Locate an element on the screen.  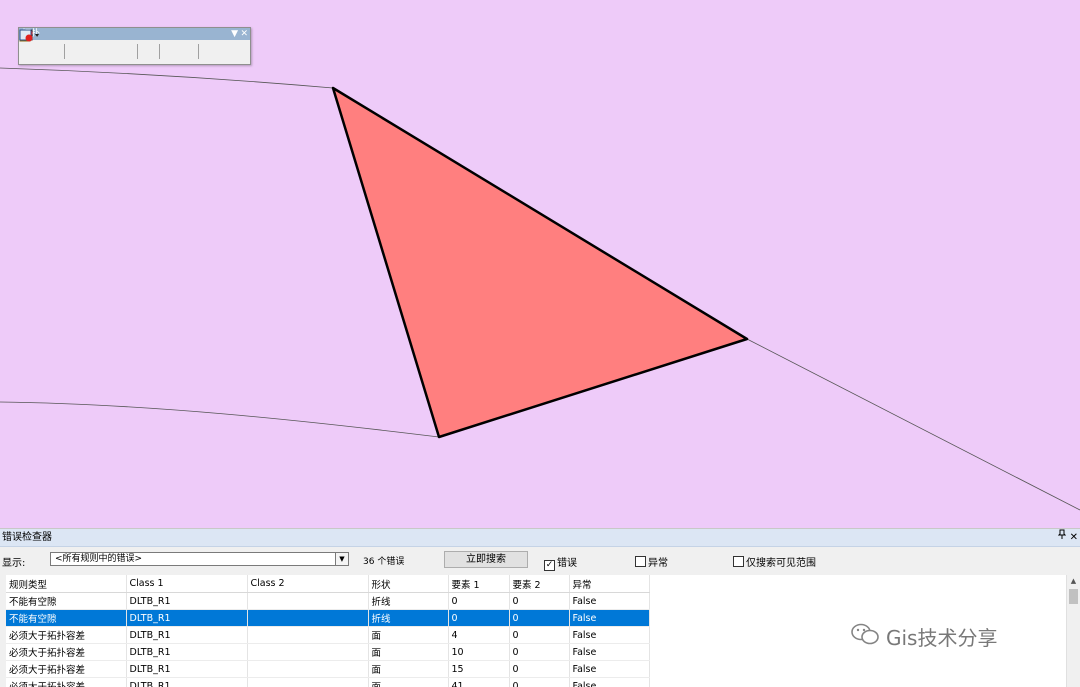
topology-toolbar: 拓扑 ▼ ✕ is located at coordinates (134, 46).